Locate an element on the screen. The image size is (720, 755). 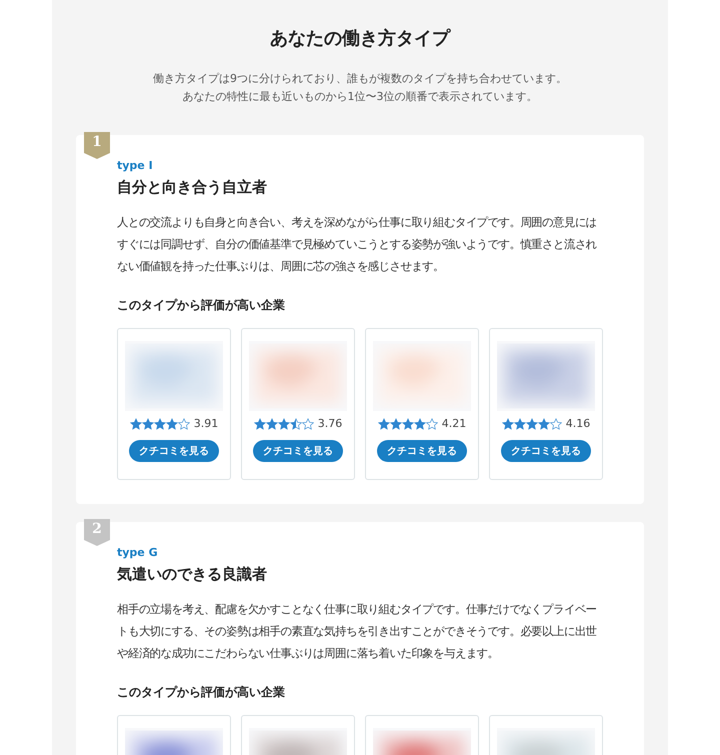
company-card: 3.76 クチコミを見る is located at coordinates (298, 404).